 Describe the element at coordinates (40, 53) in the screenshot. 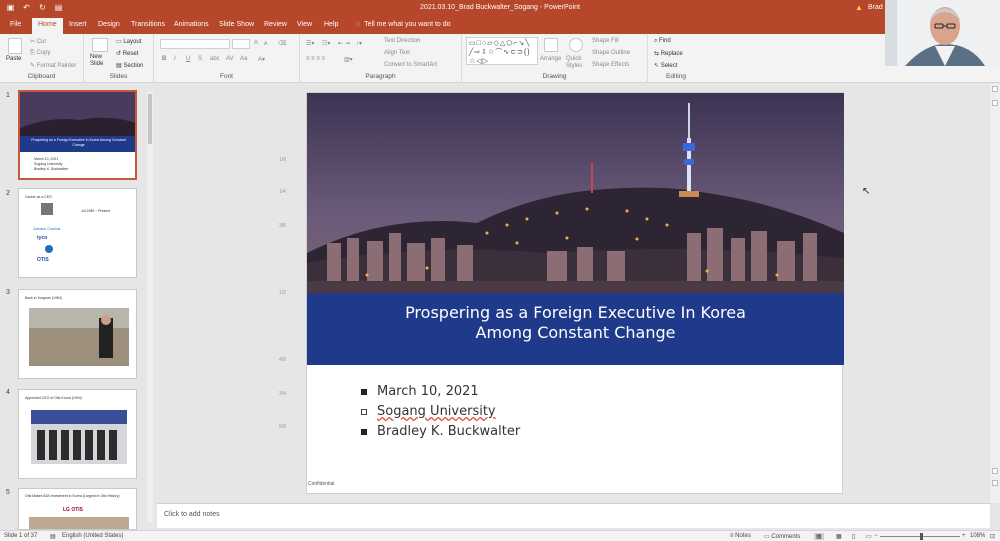

I see `copy-button: ⎘ Copy` at that location.